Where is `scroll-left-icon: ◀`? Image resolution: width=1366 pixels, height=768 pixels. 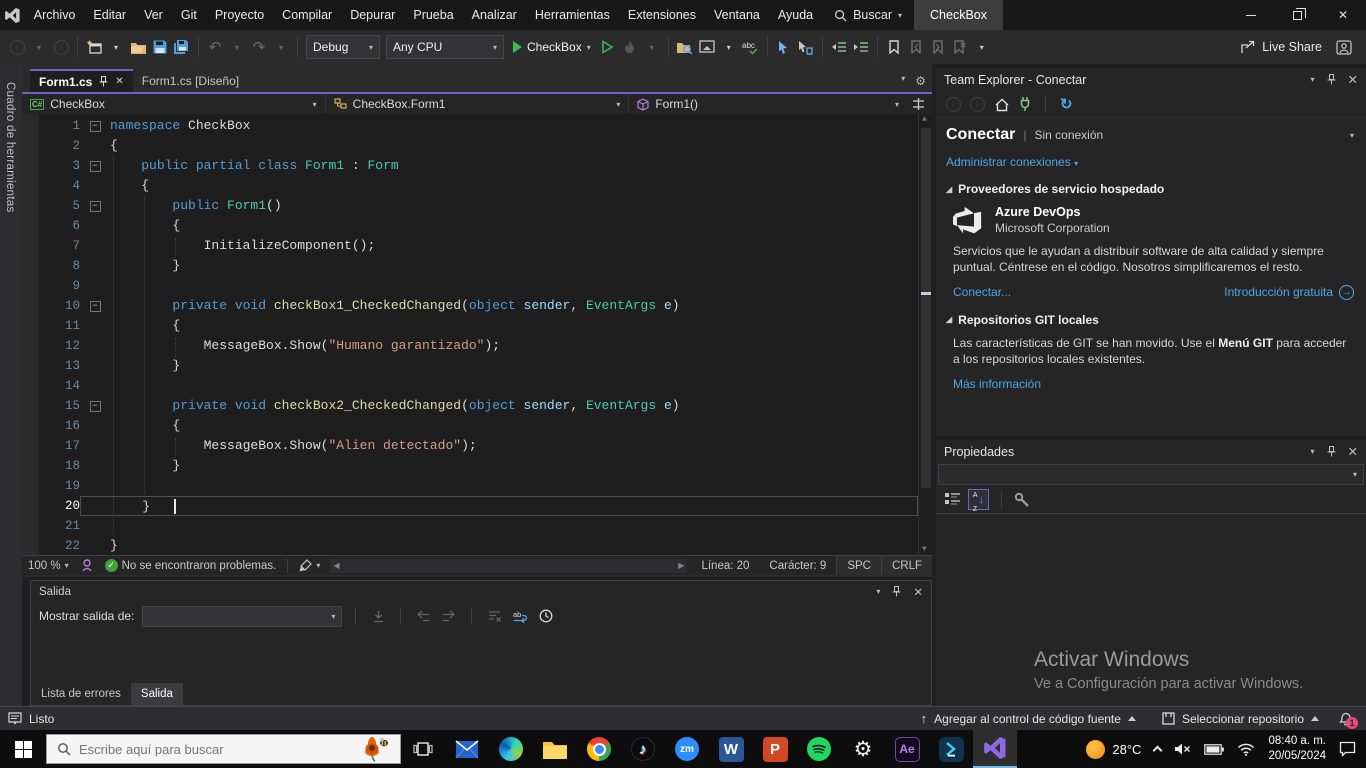
scroll-left-icon: ◀ is located at coordinates (336, 565).